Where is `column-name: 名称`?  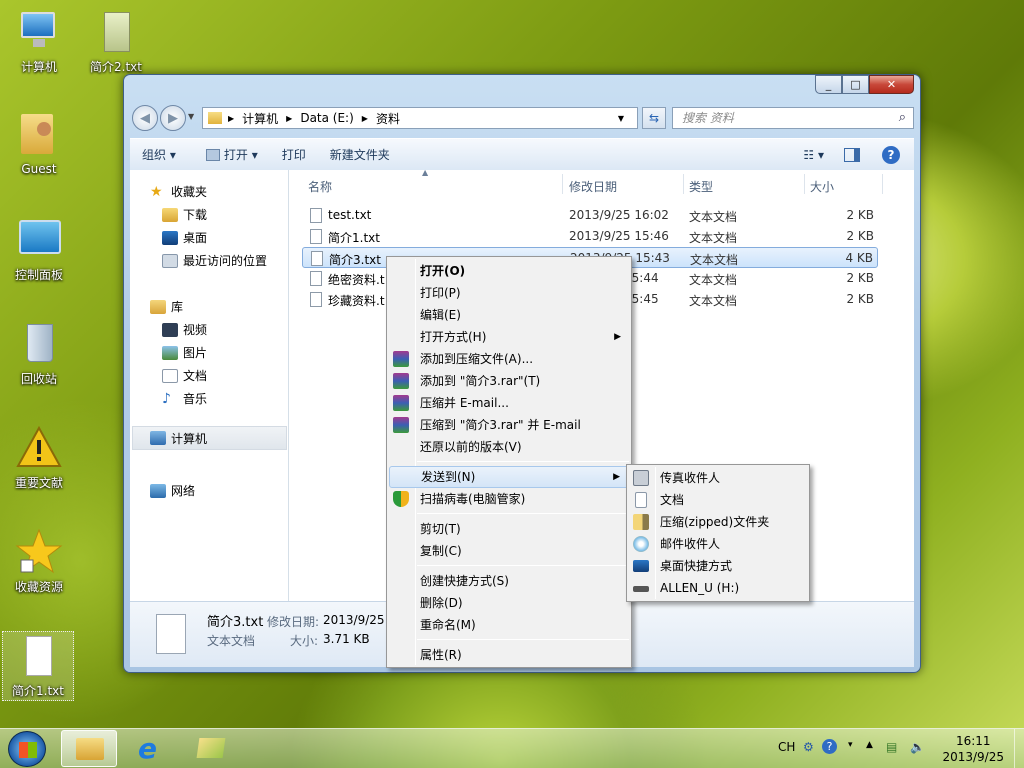 column-name: 名称 is located at coordinates (320, 186).